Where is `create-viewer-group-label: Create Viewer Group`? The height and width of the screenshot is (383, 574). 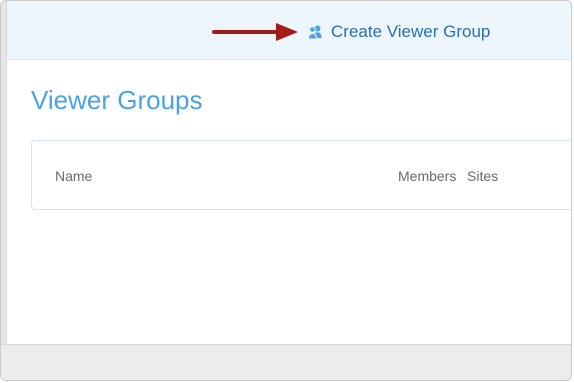 create-viewer-group-label: Create Viewer Group is located at coordinates (411, 31).